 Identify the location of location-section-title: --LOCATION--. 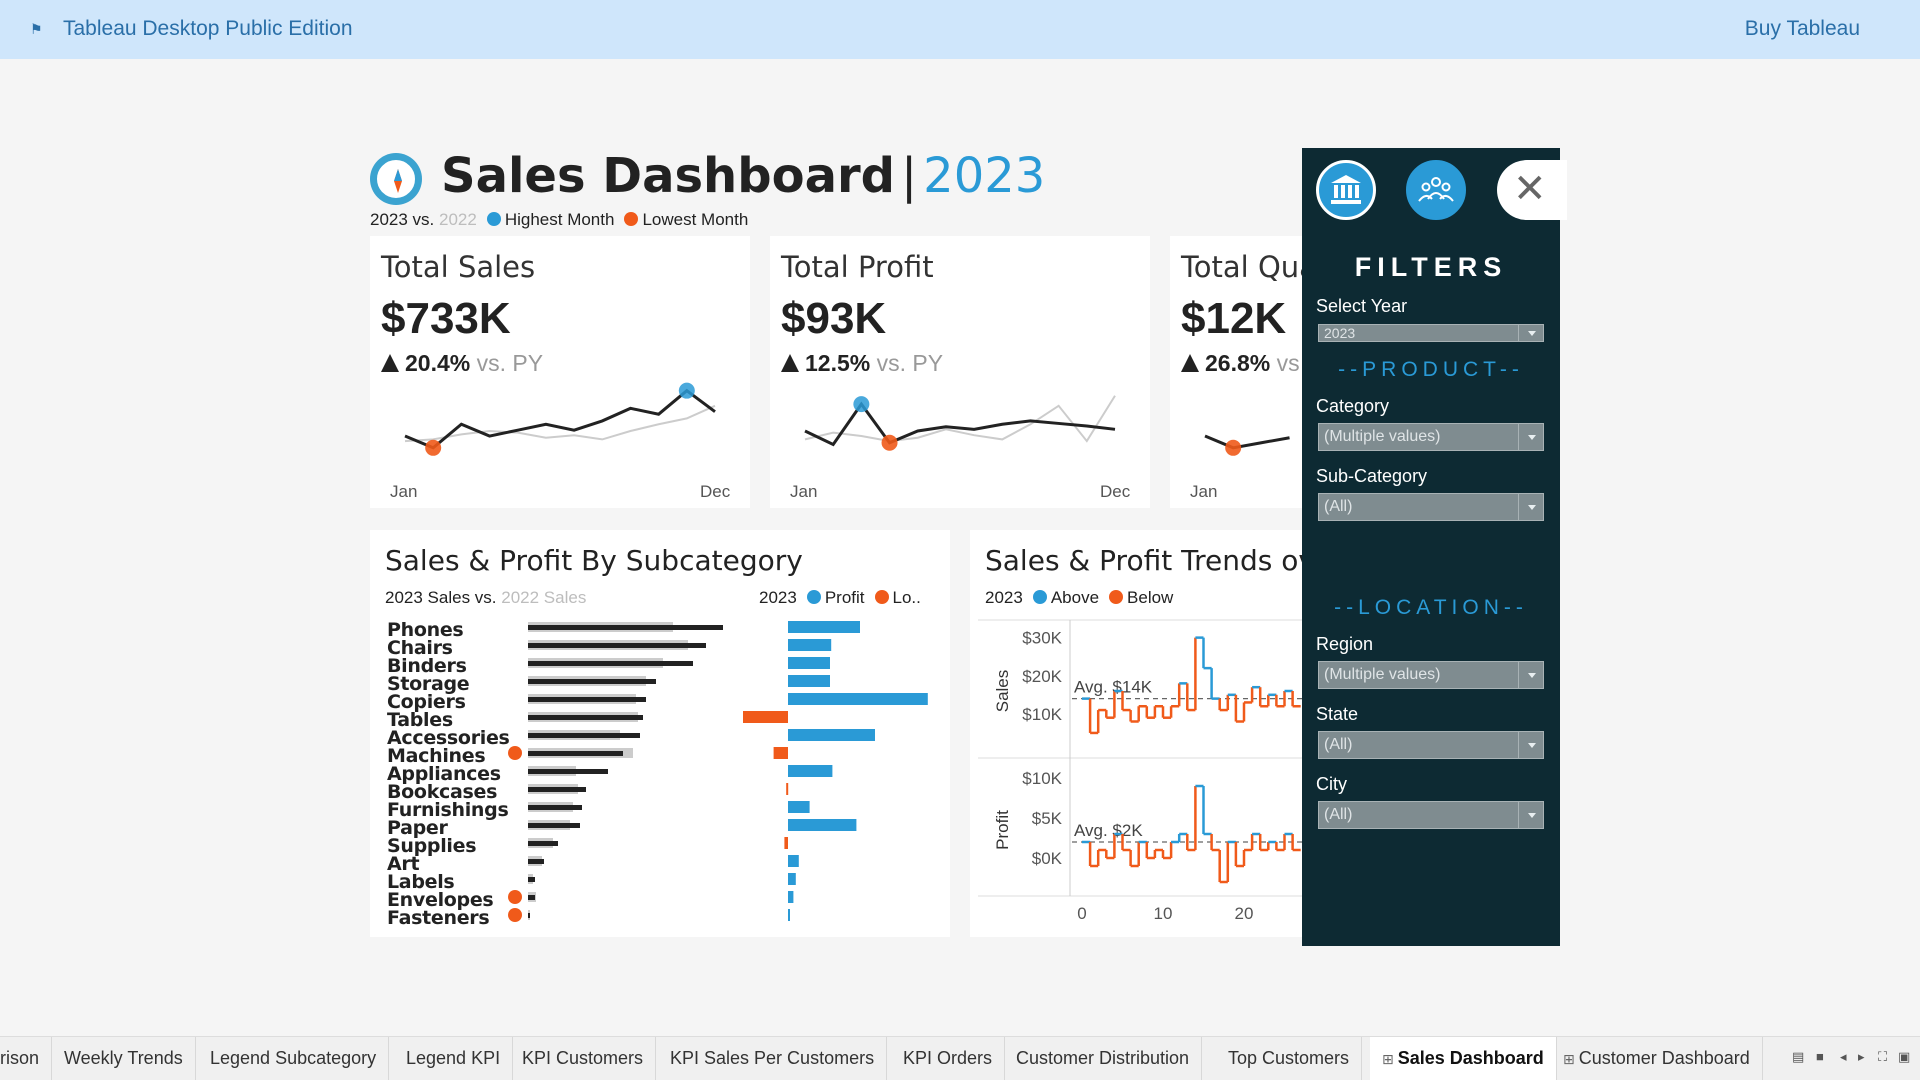
(1431, 607).